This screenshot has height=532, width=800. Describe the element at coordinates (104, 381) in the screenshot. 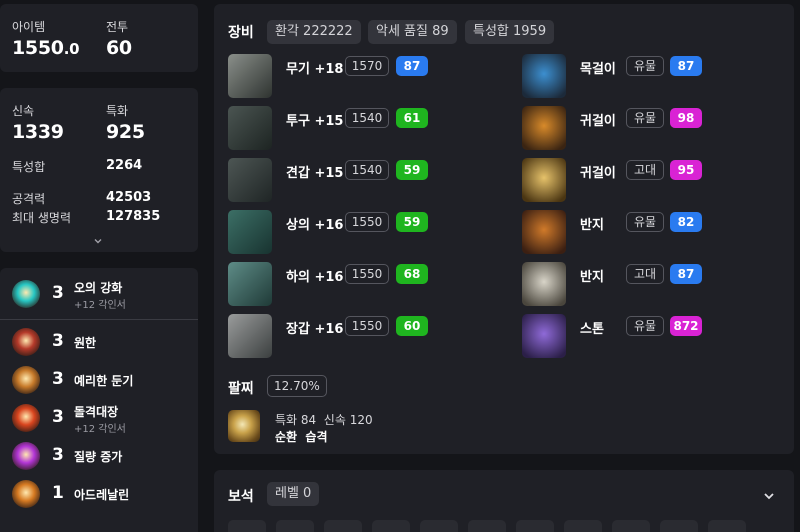

I see `engraving-name: 예리한 둔기` at that location.